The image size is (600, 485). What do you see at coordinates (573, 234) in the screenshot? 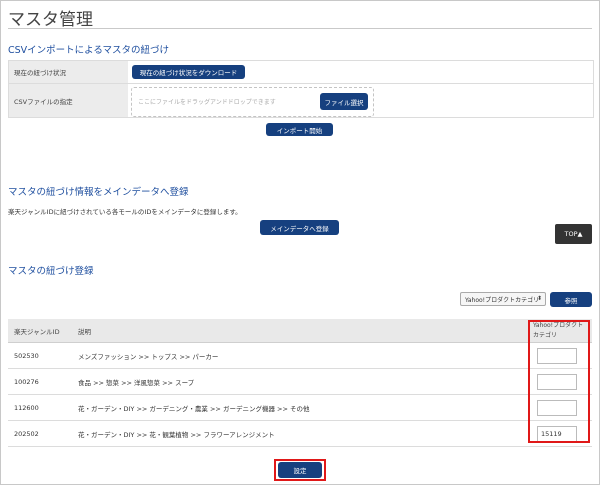
I see `scroll-top-button: TOP▲` at bounding box center [573, 234].